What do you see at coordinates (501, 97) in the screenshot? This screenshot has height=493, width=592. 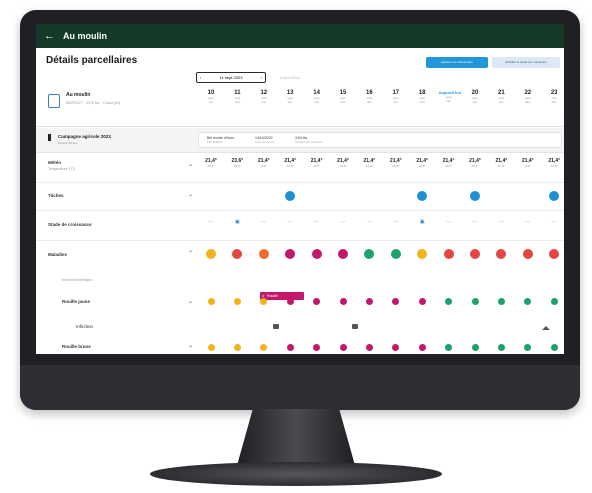 I see `day-column-header: 21 sept ven` at bounding box center [501, 97].